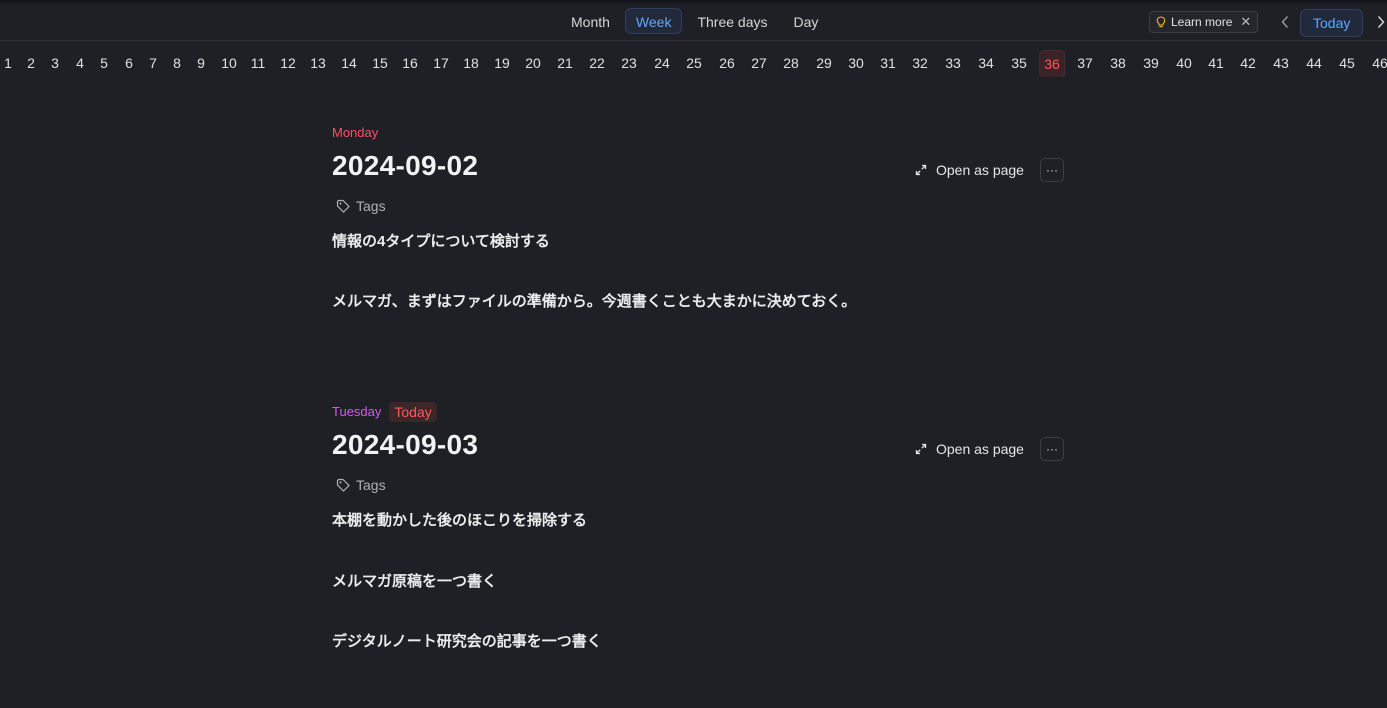 The image size is (1387, 708). What do you see at coordinates (413, 412) in the screenshot?
I see `today-badge: Today` at bounding box center [413, 412].